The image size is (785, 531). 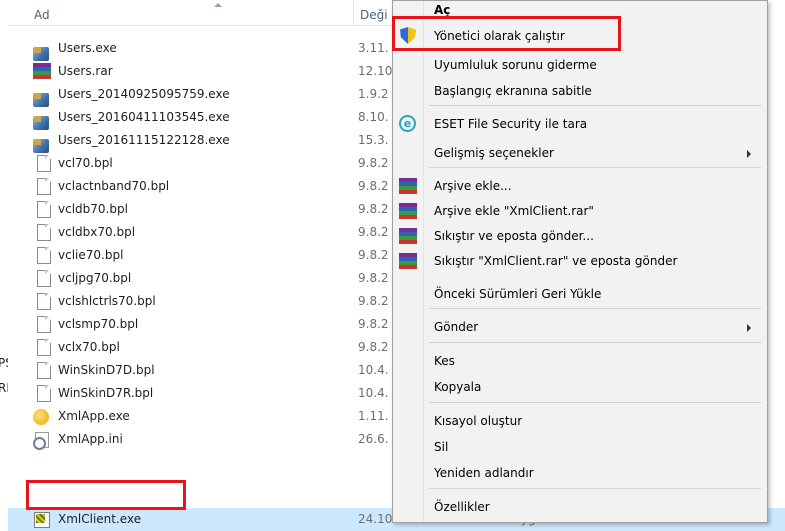 I want to click on sort-ascending-icon, so click(x=218, y=5).